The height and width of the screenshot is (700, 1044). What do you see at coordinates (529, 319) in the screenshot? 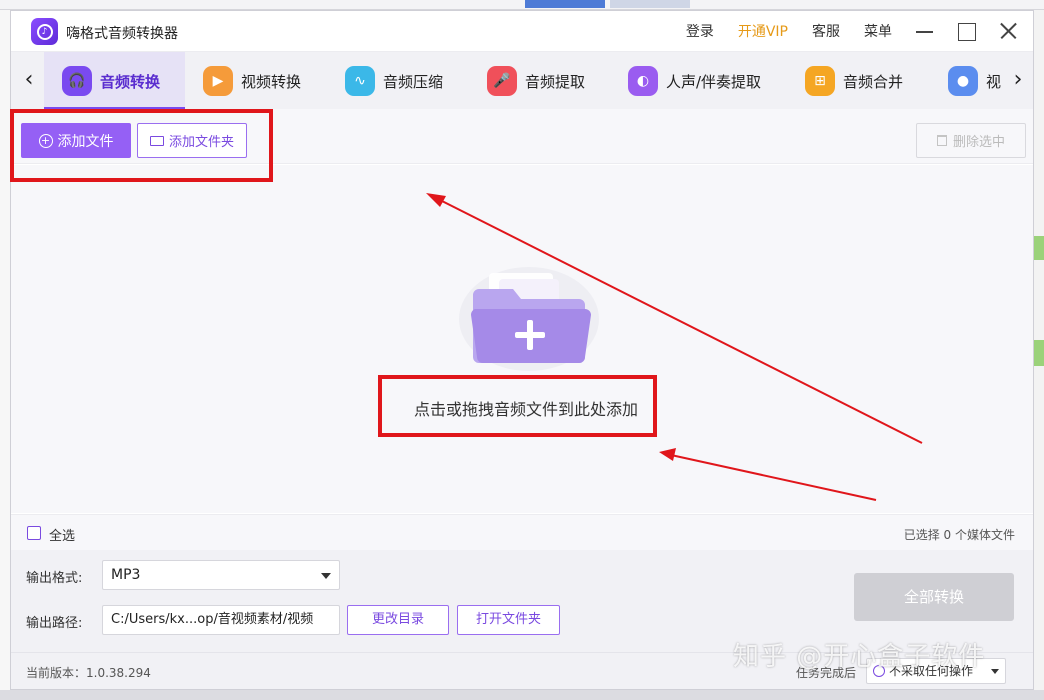
I see `add-folder-illustration-icon` at bounding box center [529, 319].